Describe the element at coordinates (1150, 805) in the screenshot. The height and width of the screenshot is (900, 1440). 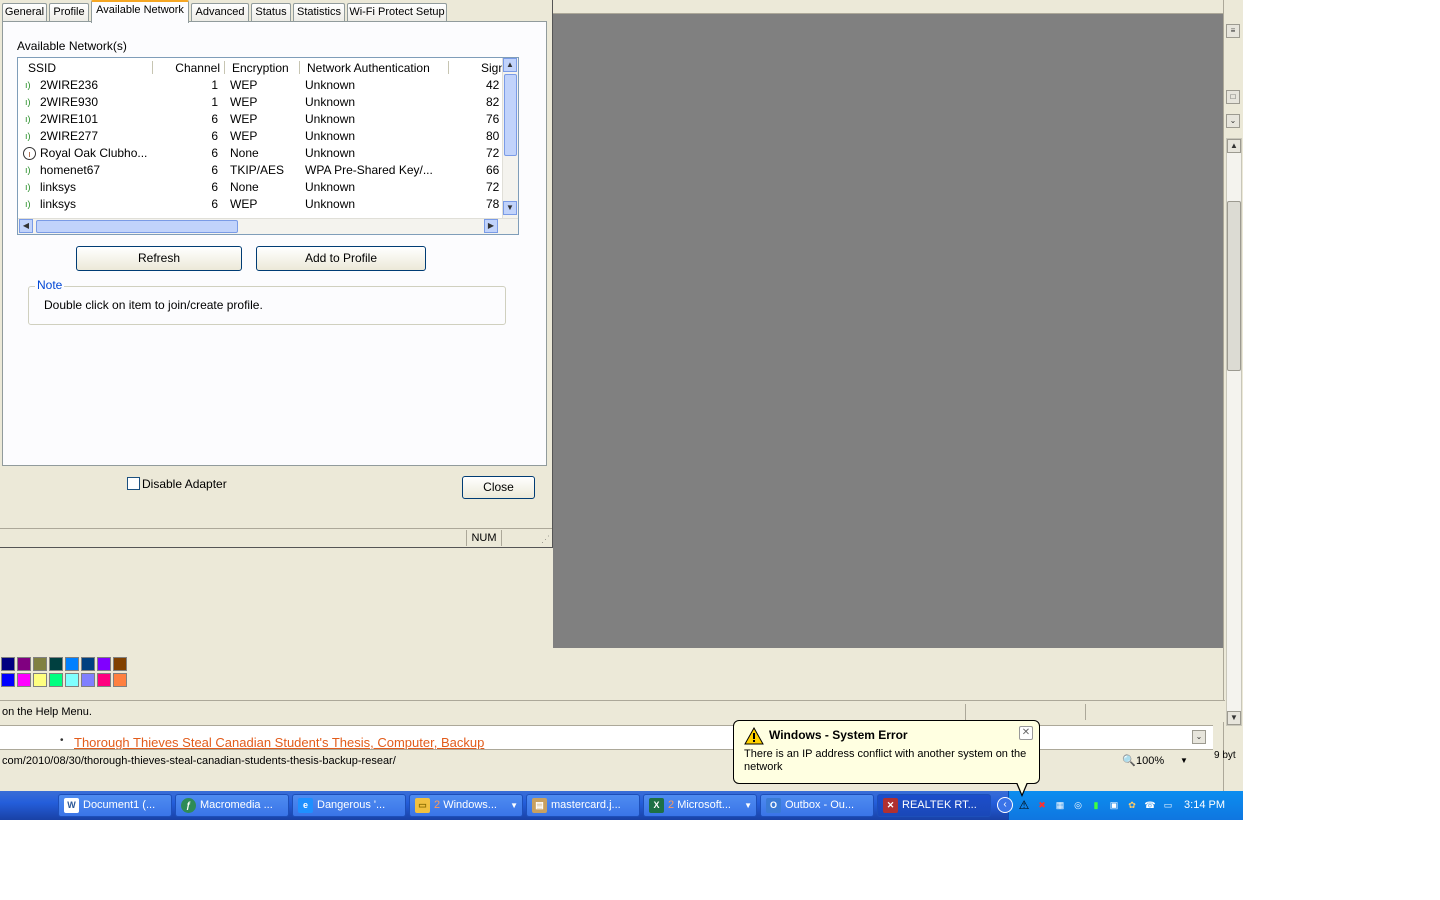
I see `phone-icon: ☎` at that location.